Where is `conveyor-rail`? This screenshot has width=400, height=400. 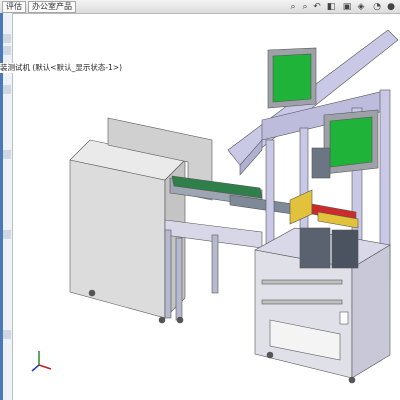 conveyor-rail is located at coordinates (265, 205).